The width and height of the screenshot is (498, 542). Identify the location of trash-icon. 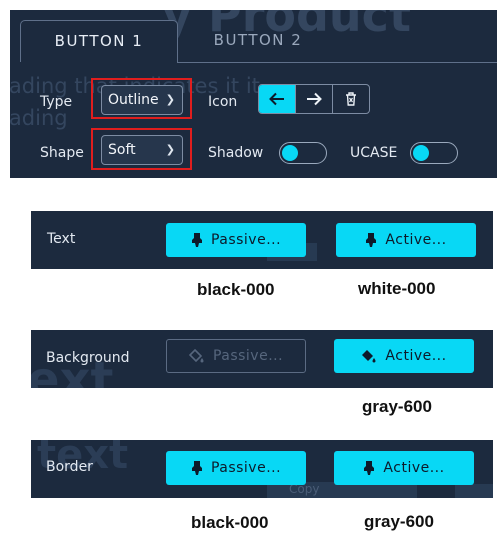
(350, 99).